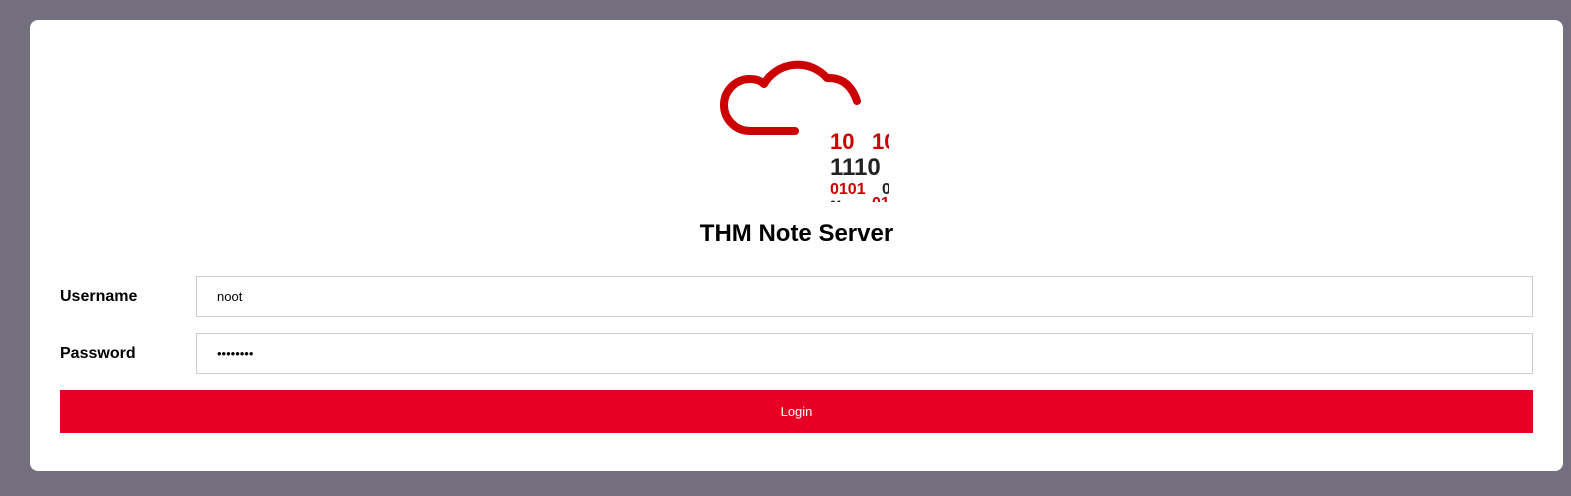 This screenshot has height=496, width=1571. What do you see at coordinates (98, 353) in the screenshot?
I see `password-label: Password` at bounding box center [98, 353].